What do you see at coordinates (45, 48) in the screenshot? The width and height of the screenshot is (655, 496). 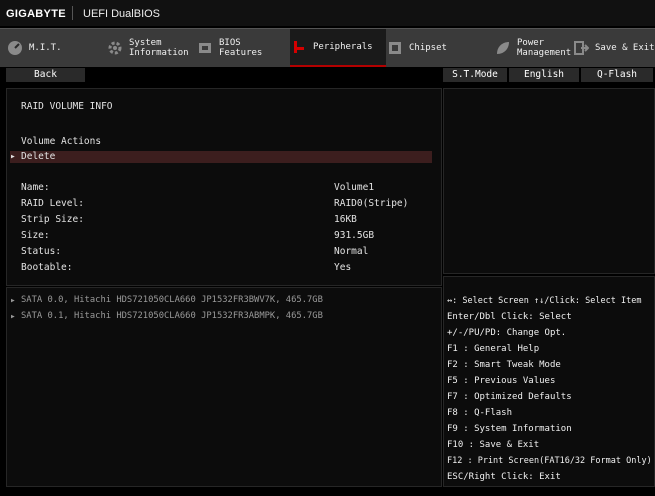 I see `tab-label: M.I.T.` at bounding box center [45, 48].